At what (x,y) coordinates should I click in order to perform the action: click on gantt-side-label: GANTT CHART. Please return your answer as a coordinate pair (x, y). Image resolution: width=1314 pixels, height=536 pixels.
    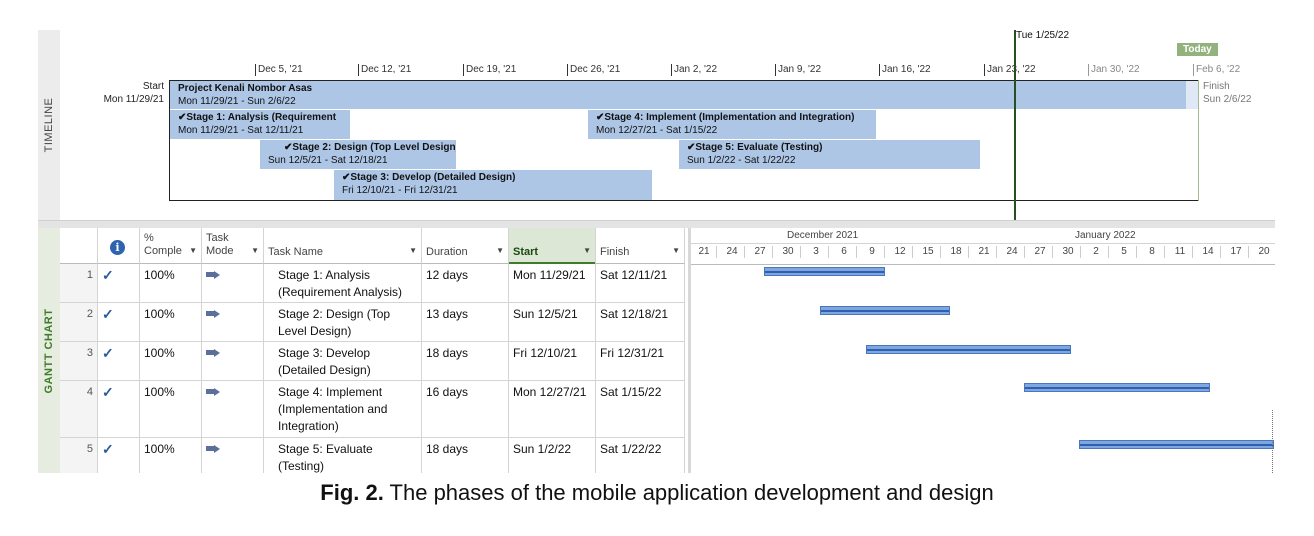
    Looking at the image, I should click on (49, 350).